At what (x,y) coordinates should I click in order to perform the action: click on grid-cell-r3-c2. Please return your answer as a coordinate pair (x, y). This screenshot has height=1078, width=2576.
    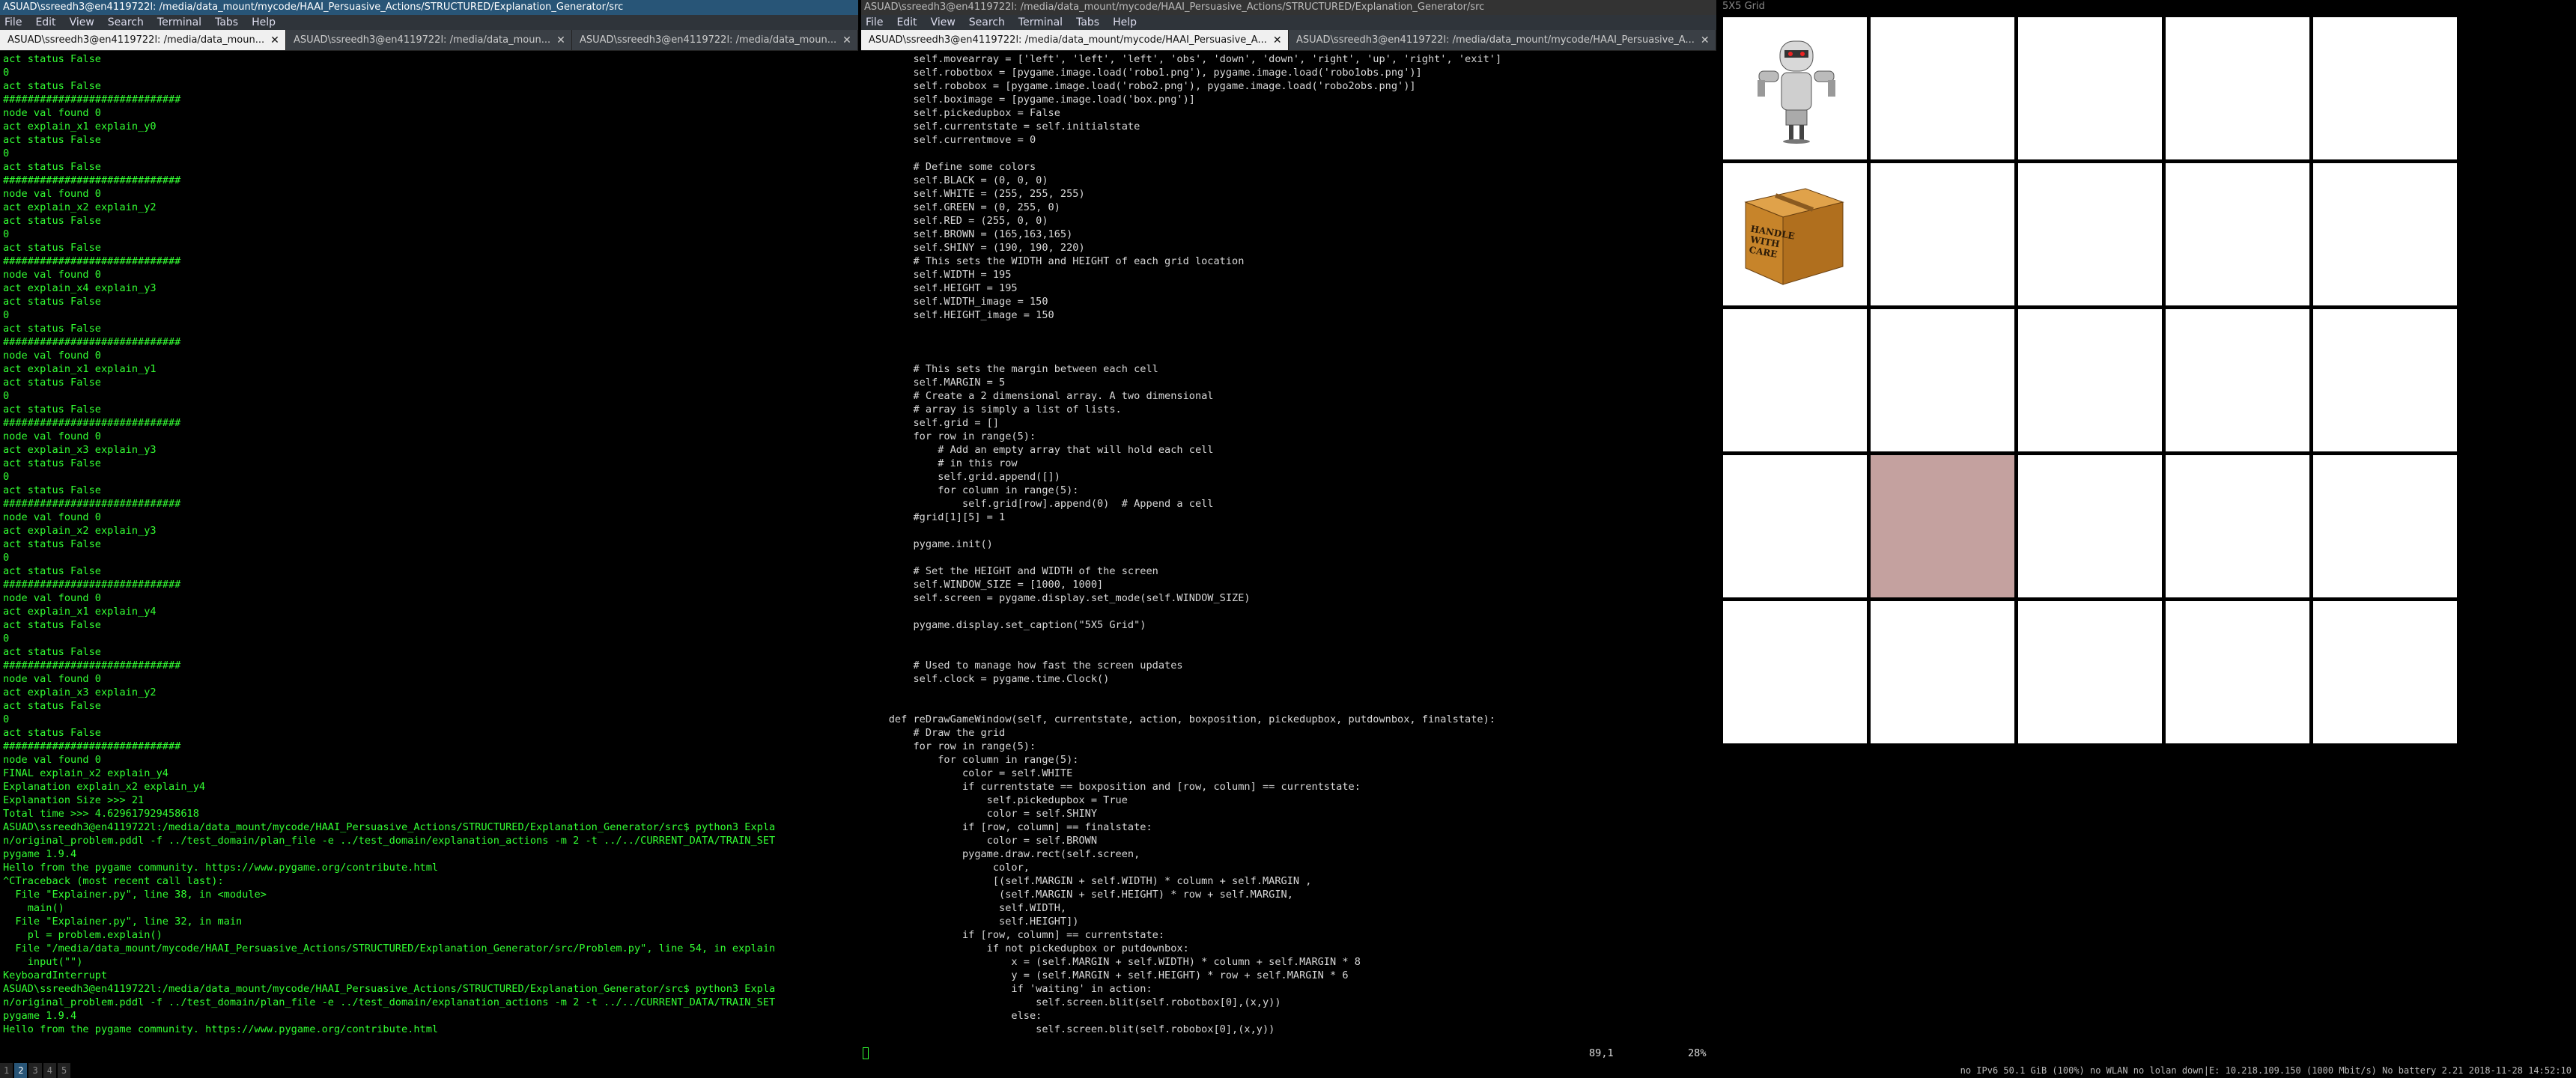
    Looking at the image, I should click on (2090, 526).